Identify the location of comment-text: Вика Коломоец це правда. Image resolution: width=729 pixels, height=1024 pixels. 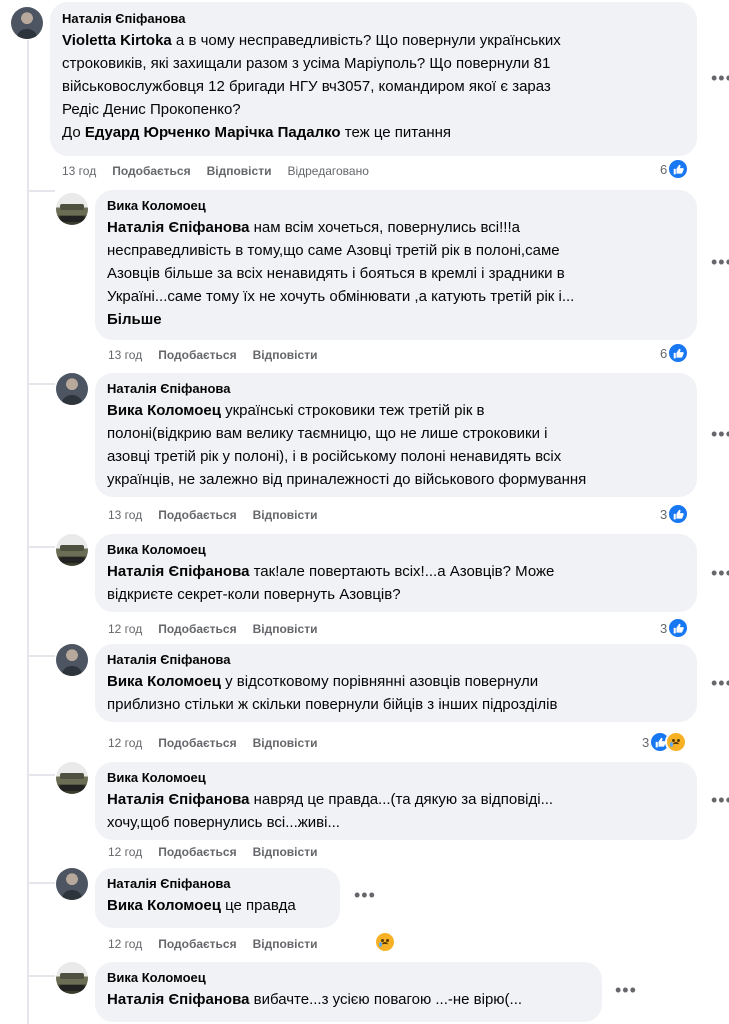
(201, 905).